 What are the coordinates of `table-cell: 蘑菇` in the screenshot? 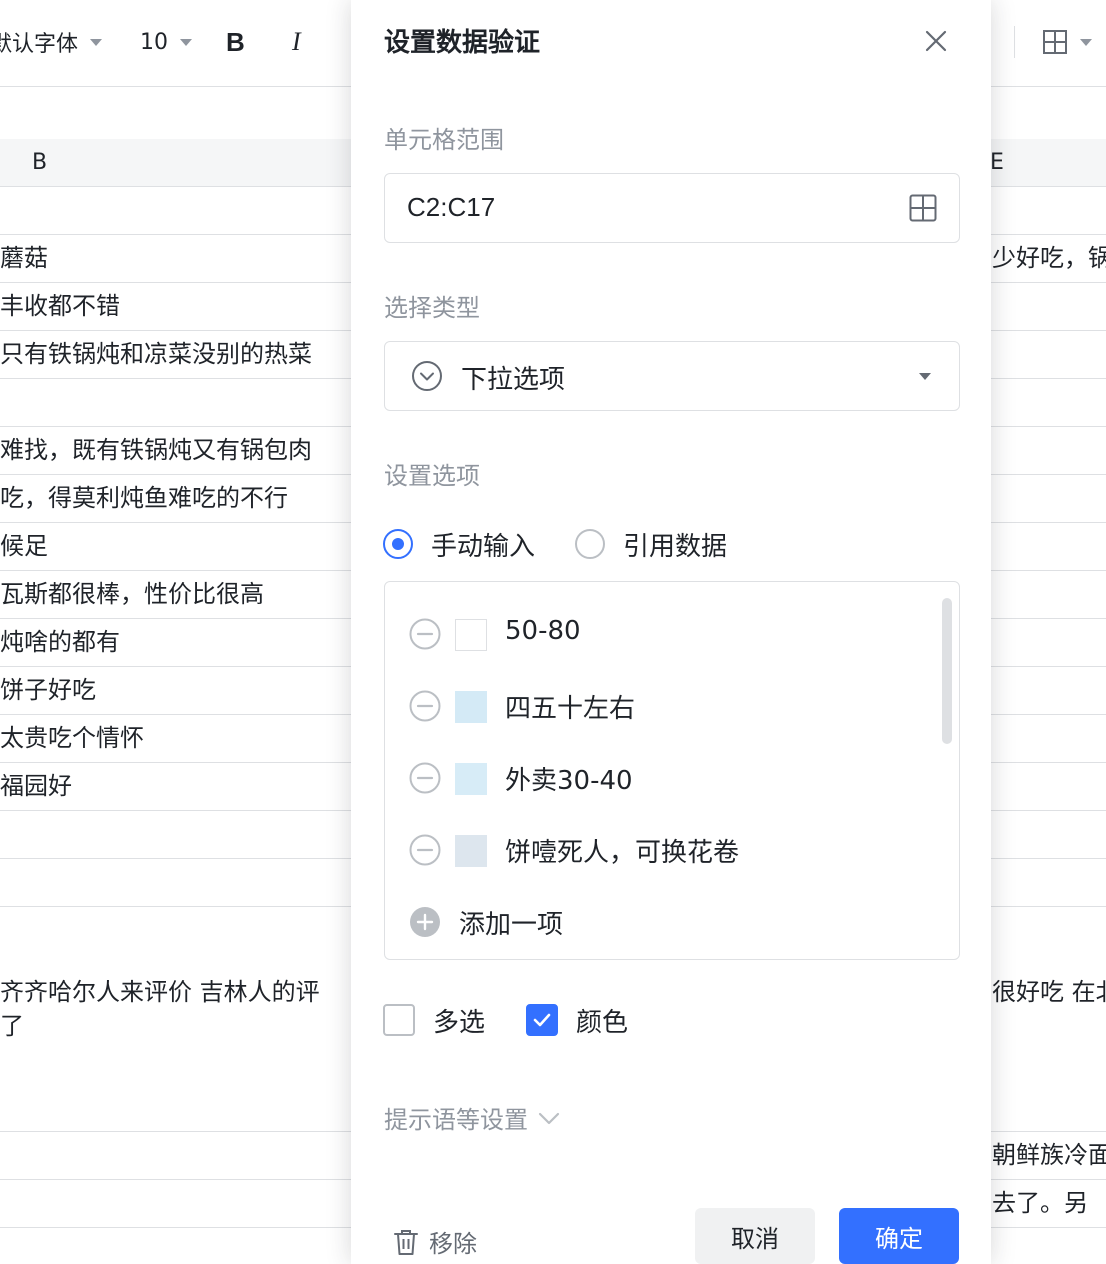 It's located at (175, 258).